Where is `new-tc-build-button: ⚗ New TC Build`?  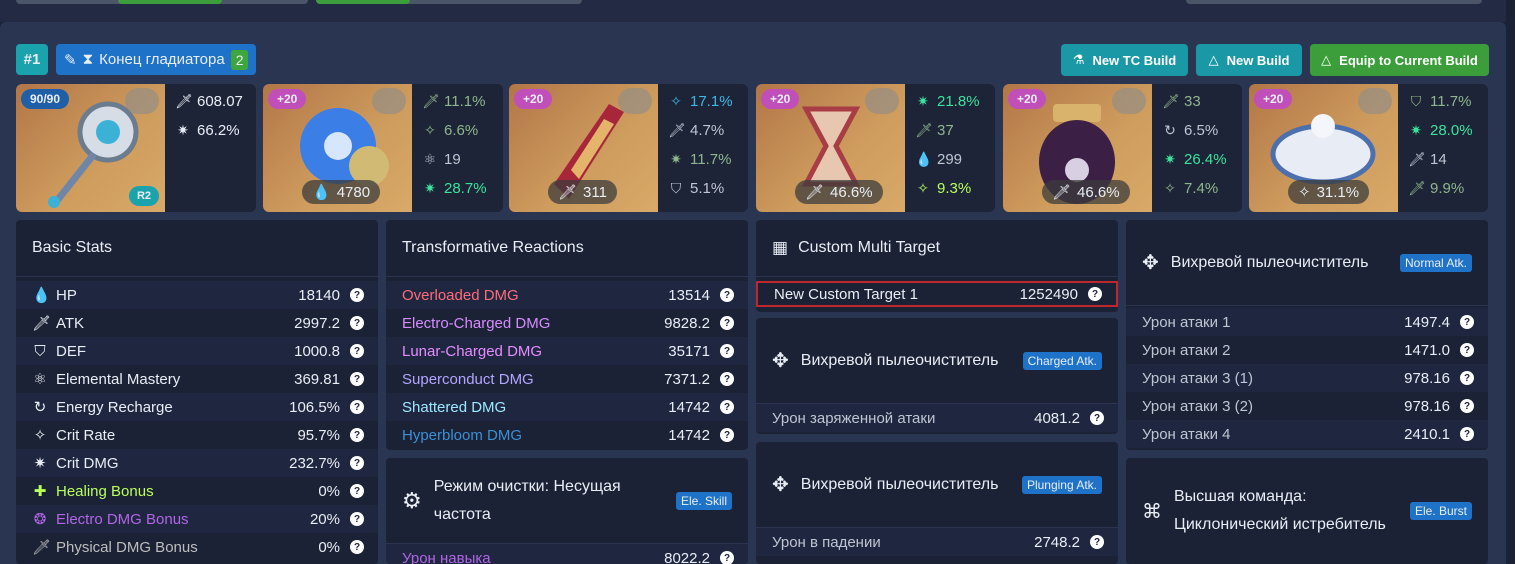 new-tc-build-button: ⚗ New TC Build is located at coordinates (1124, 60).